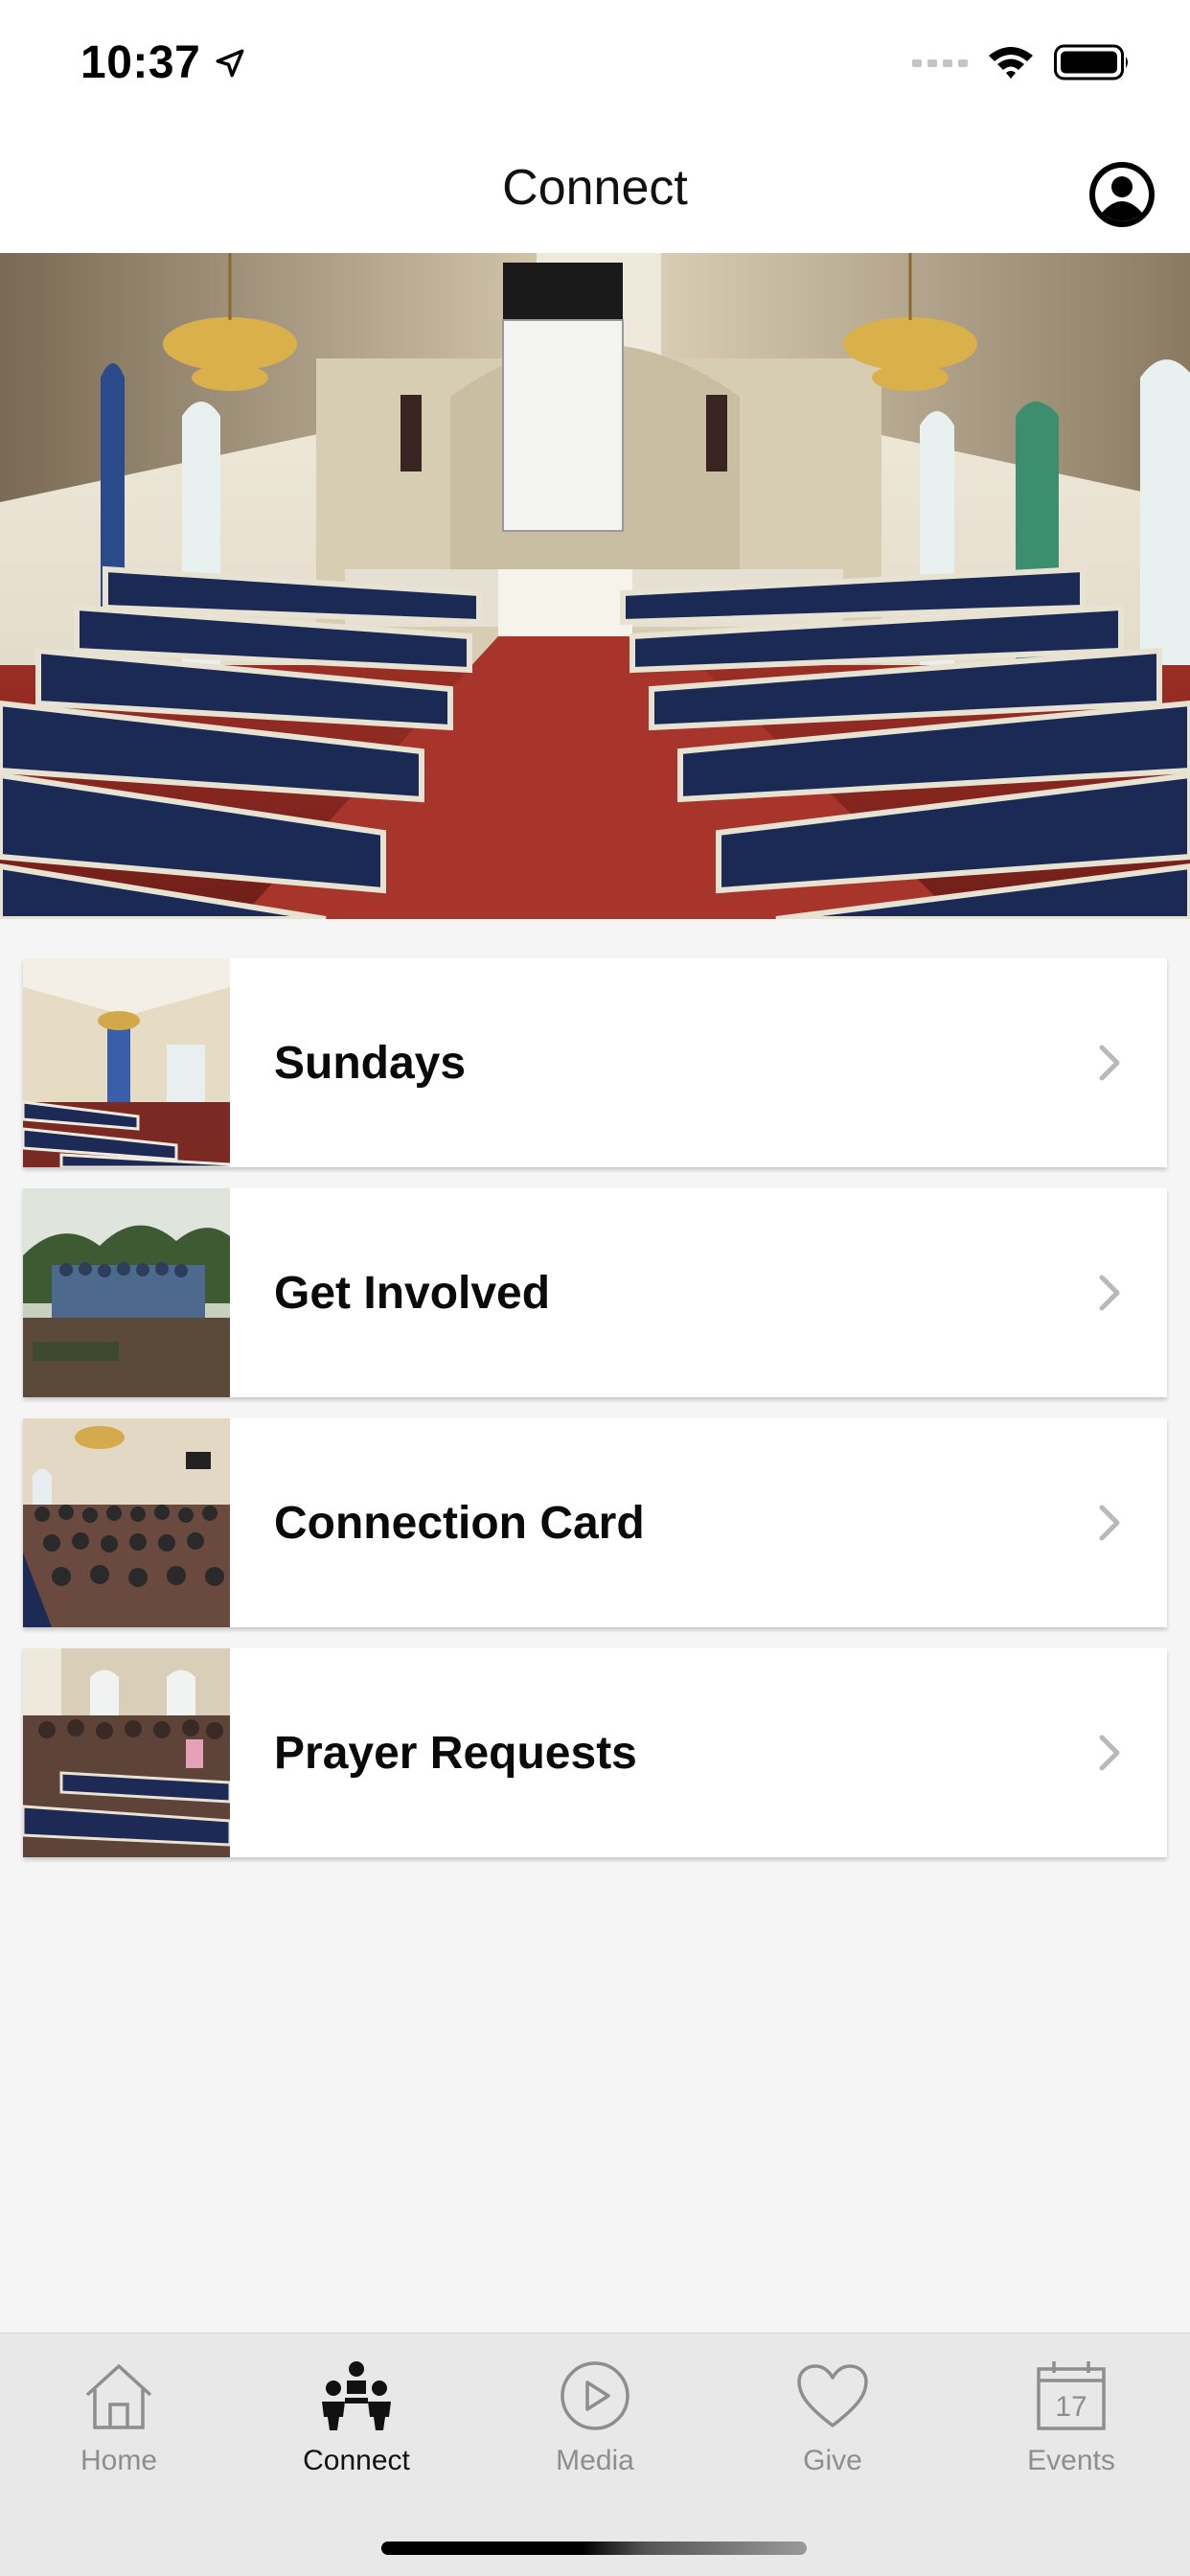 The height and width of the screenshot is (2576, 1190). I want to click on calendar-day-label: 17, so click(1071, 2407).